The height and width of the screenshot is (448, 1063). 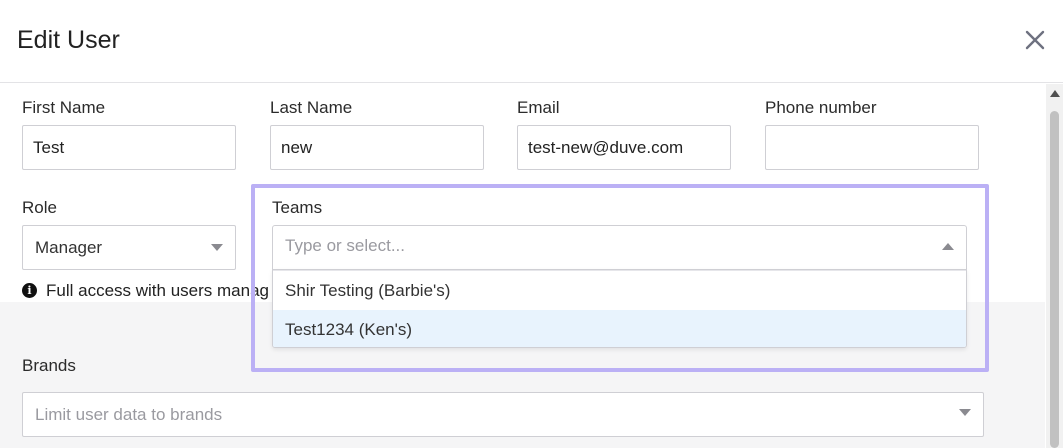 I want to click on phone-input, so click(x=872, y=147).